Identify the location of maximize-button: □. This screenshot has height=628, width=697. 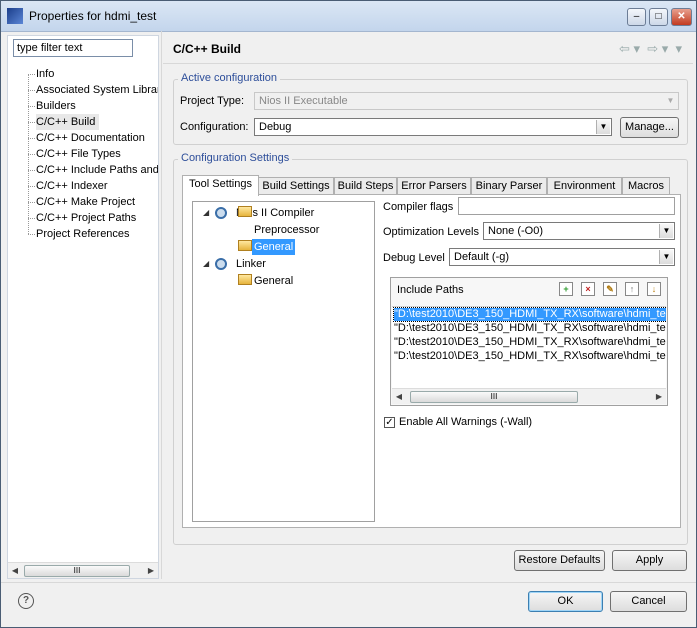
(658, 17).